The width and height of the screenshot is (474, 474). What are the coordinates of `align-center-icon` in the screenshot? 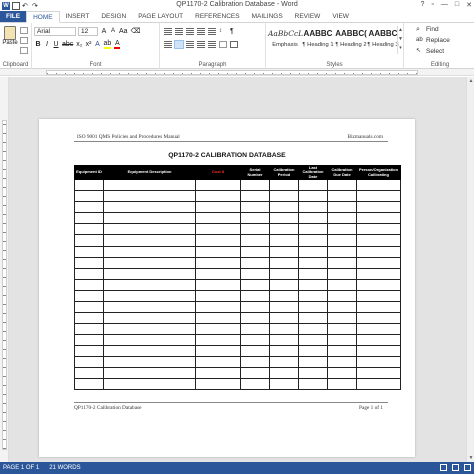 It's located at (179, 44).